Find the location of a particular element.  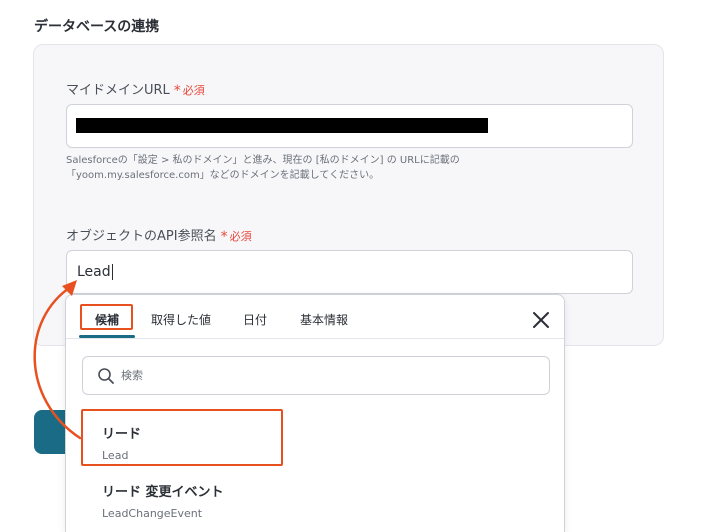

tab-date: 日付 is located at coordinates (255, 319).